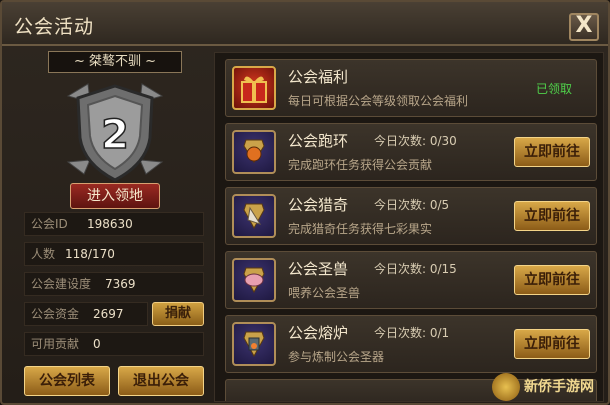 Image resolution: width=610 pixels, height=405 pixels. Describe the element at coordinates (55, 344) in the screenshot. I see `info-label: 可用贡献` at that location.